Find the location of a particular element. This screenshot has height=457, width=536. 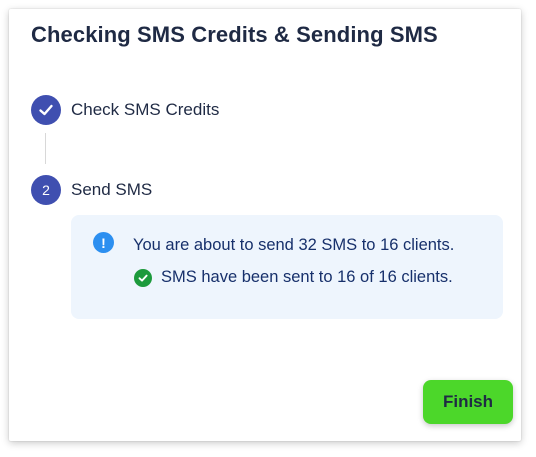

info-icon: ! is located at coordinates (103, 242).